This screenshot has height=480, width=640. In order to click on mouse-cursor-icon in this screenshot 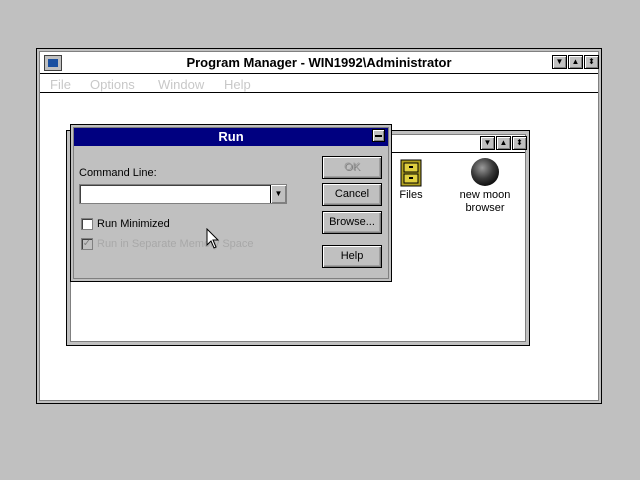, I will do `click(213, 238)`.